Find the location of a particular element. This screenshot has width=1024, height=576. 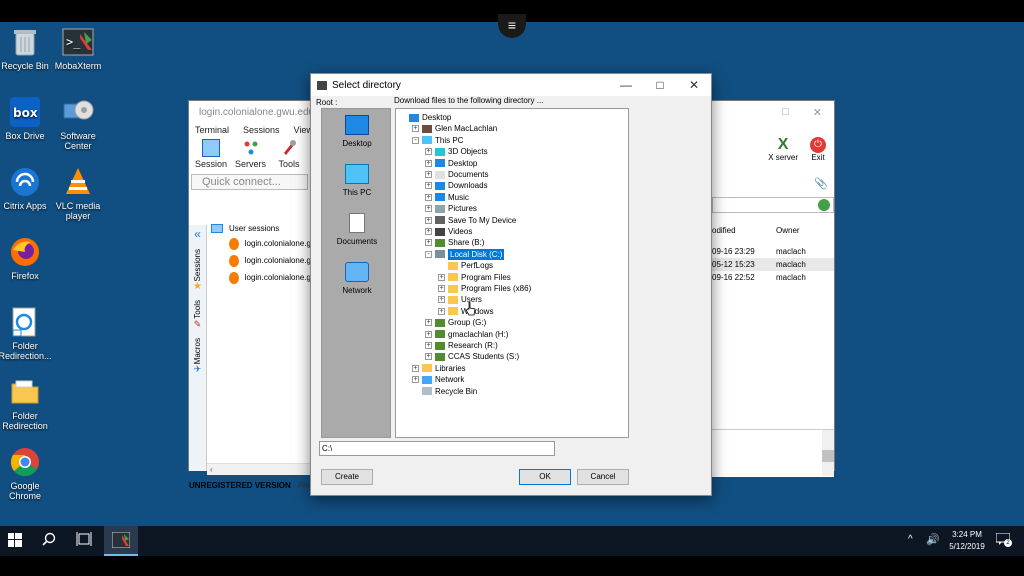

tree-node: Desktop is located at coordinates (425, 117).